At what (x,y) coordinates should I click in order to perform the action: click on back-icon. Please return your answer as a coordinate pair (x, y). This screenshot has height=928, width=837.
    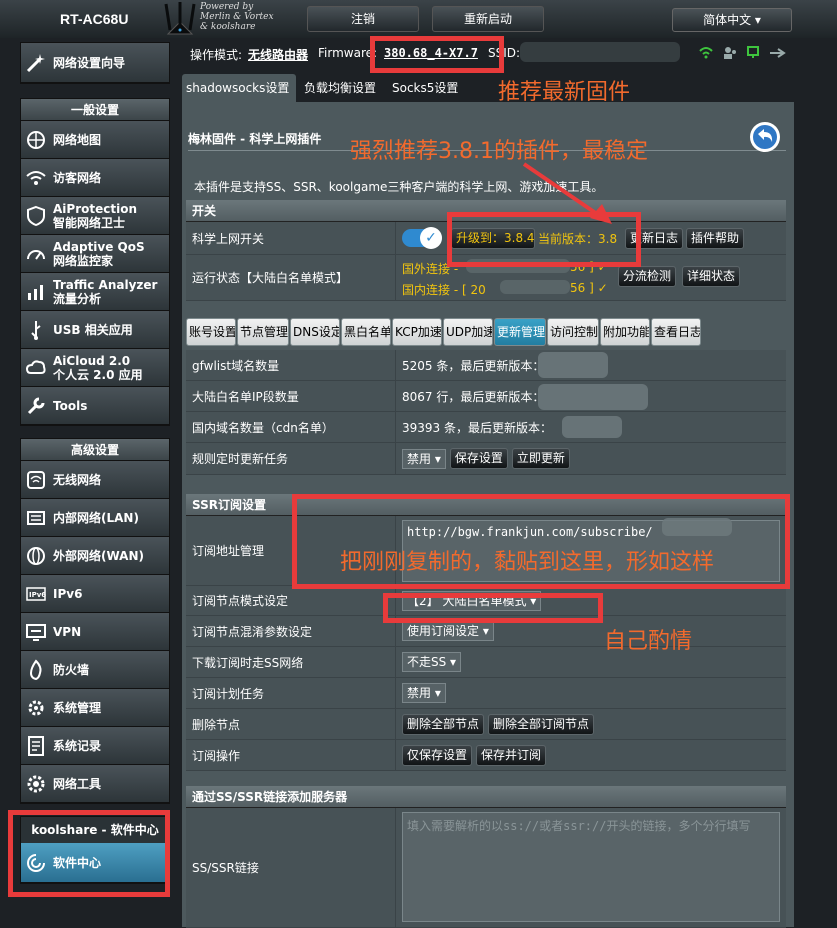
    Looking at the image, I should click on (765, 137).